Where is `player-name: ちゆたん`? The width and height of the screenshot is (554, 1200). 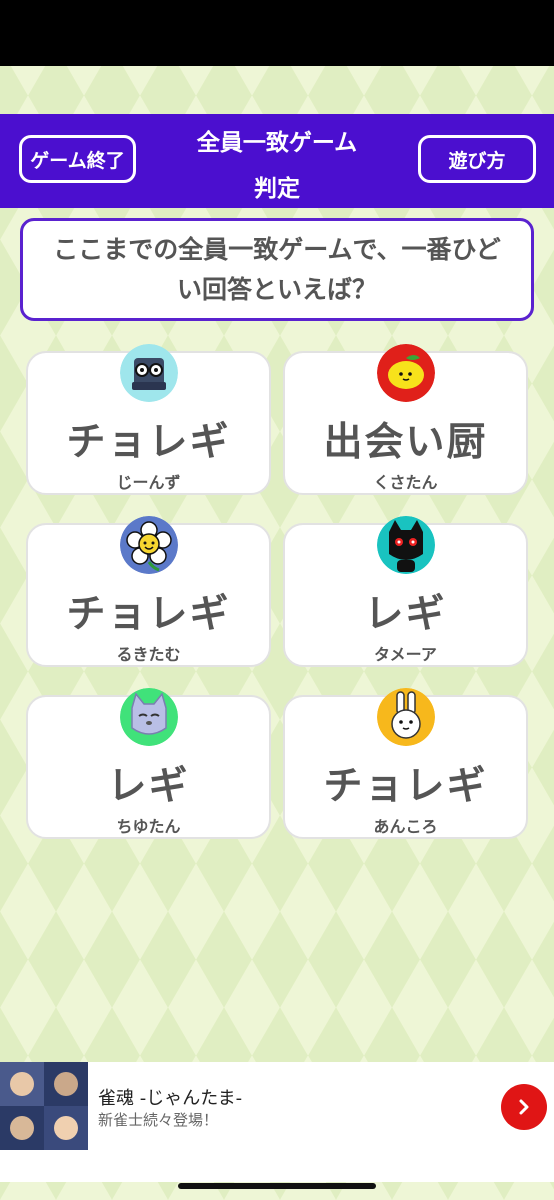
player-name: ちゆたん is located at coordinates (148, 826).